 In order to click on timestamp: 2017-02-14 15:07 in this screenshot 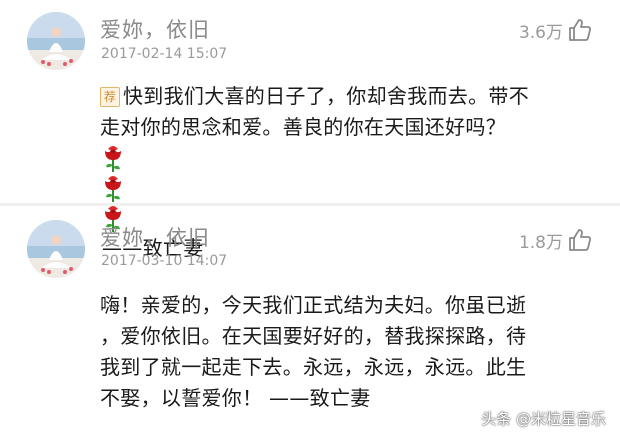, I will do `click(164, 54)`.